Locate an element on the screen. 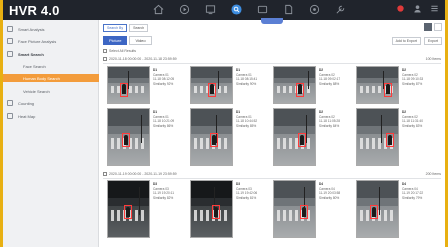 The image size is (448, 247). result-meta: D3 Camera 03 11-19 19:20:11 Similarity 82% is located at coordinates (163, 191).